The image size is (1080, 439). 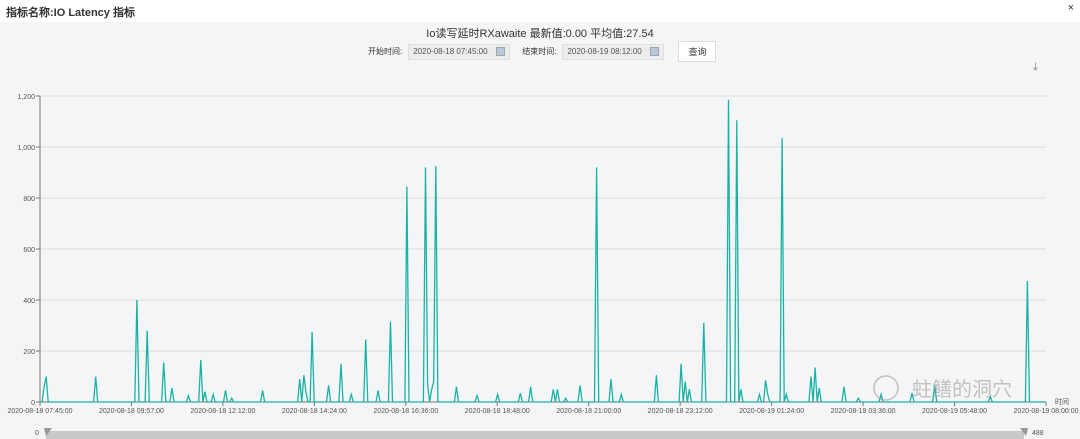 I want to click on x-tick-label: 2020-08-18 16:36:00, so click(x=405, y=411).